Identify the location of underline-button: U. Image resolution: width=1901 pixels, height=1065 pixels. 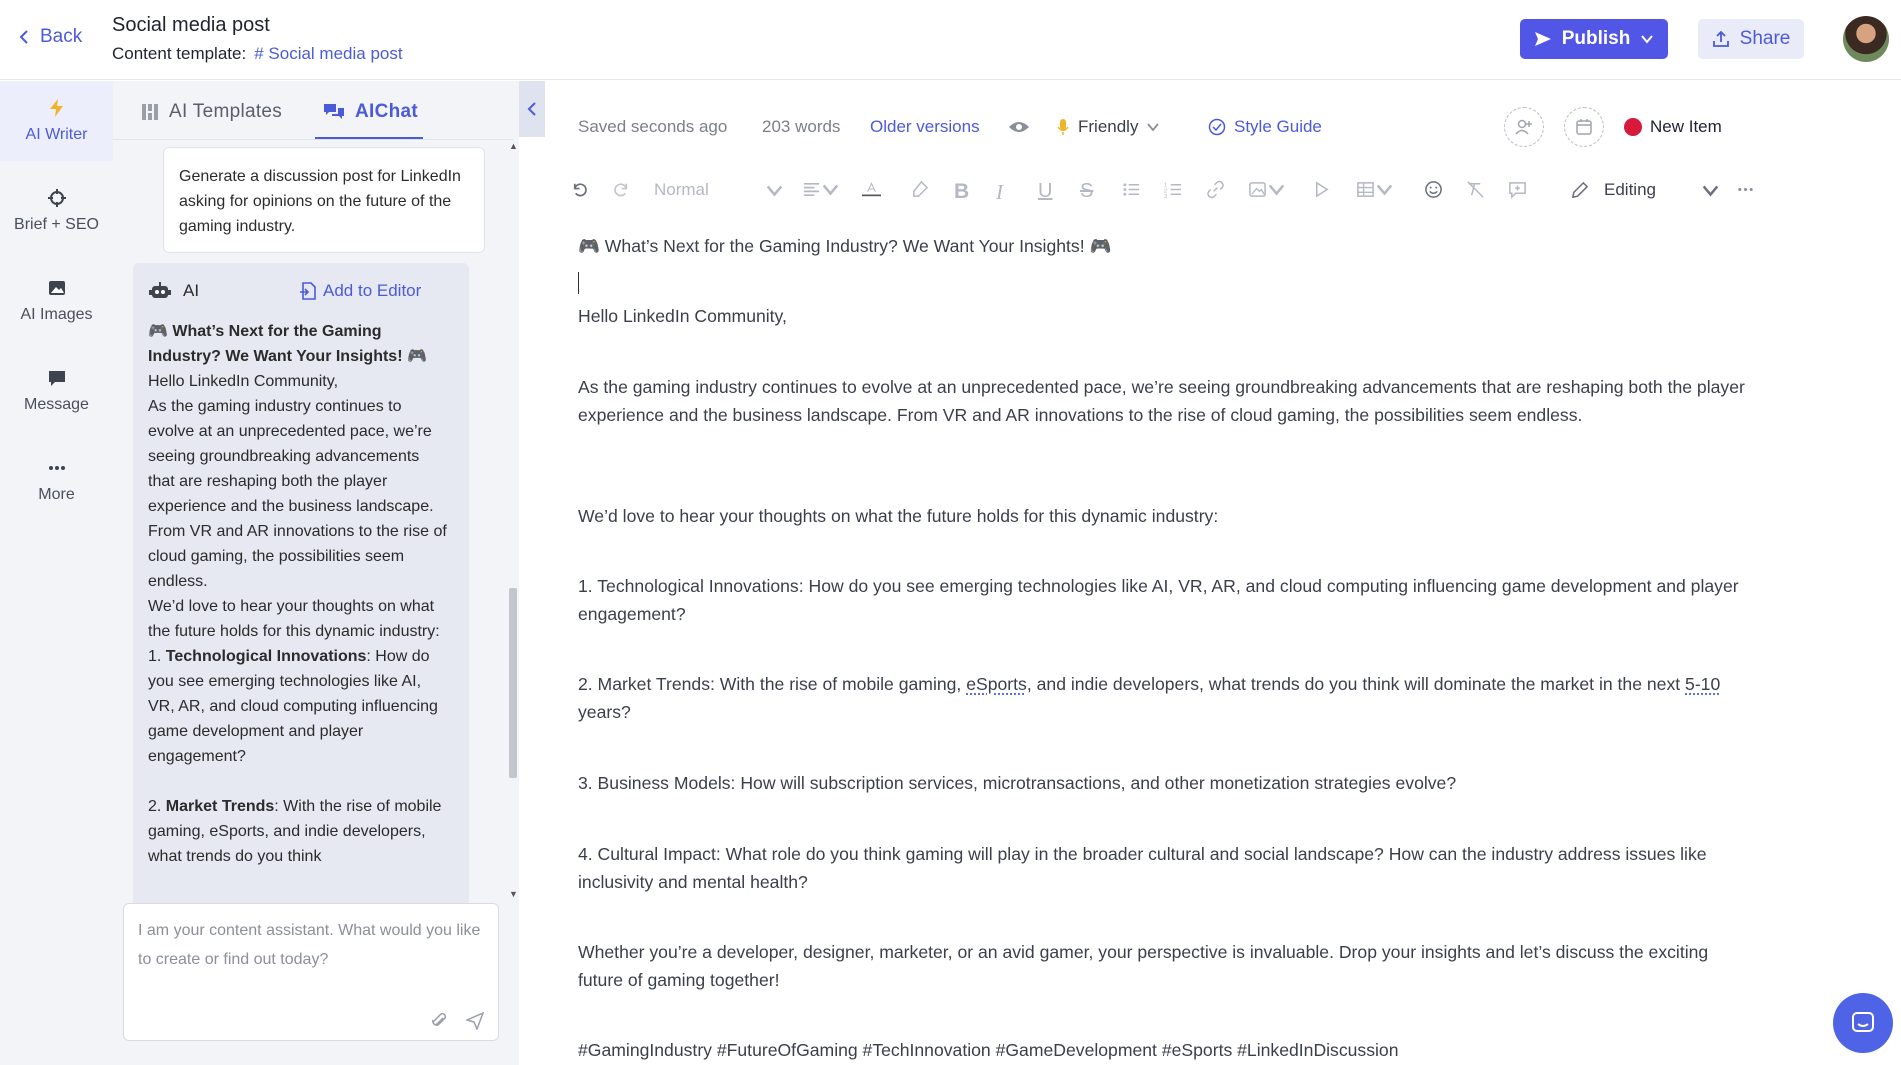
(1045, 191).